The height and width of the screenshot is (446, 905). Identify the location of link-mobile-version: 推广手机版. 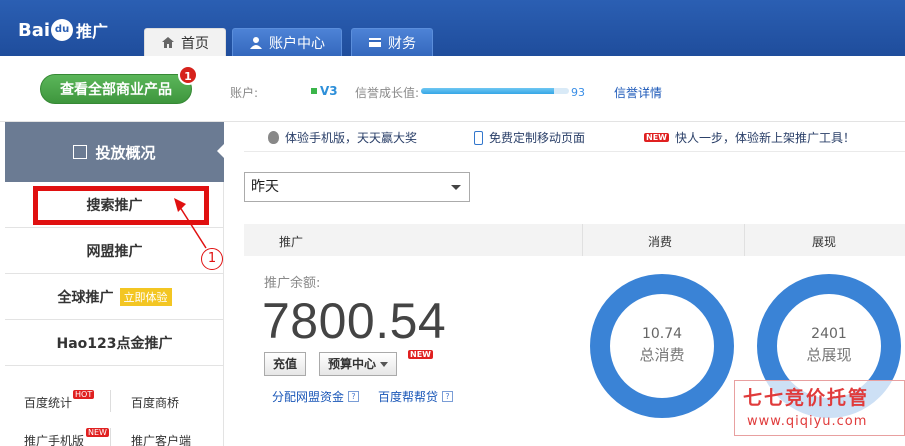
(54, 439).